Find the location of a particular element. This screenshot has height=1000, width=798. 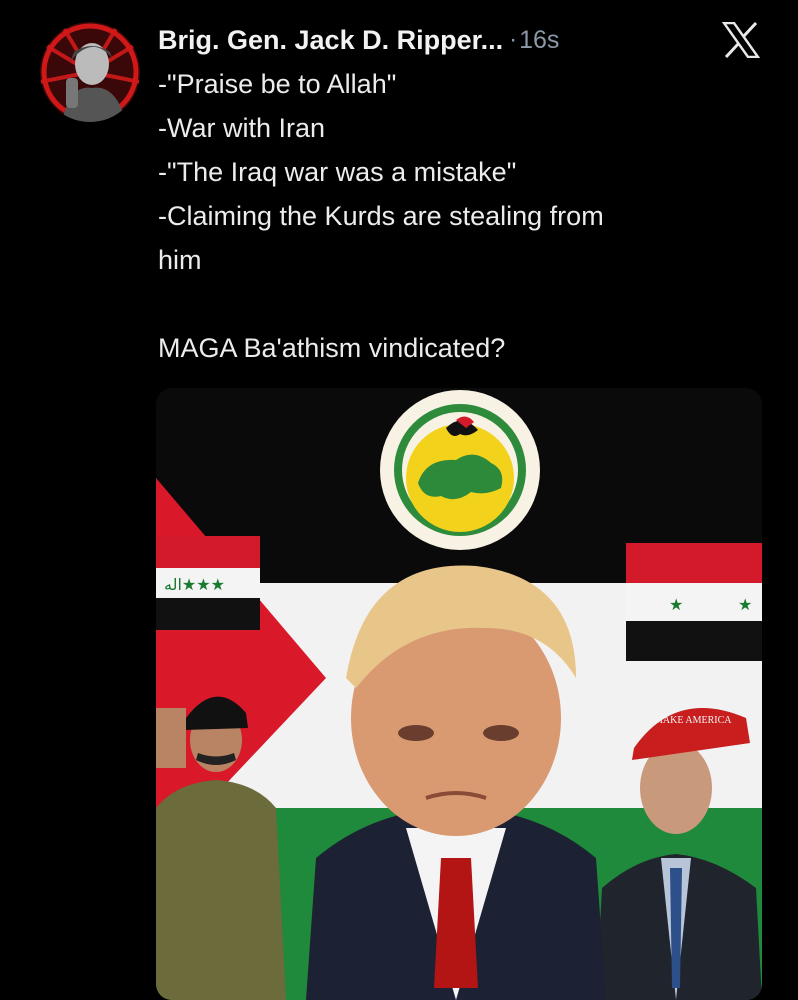

svg-text: اله★★★ is located at coordinates (194, 584).